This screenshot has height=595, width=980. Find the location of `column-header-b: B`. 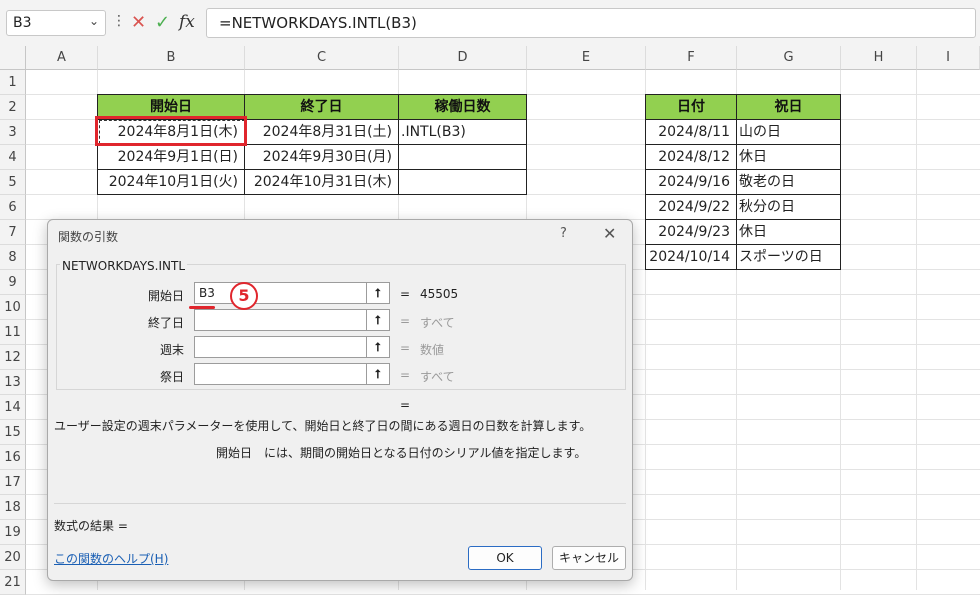

column-header-b: B is located at coordinates (171, 58).